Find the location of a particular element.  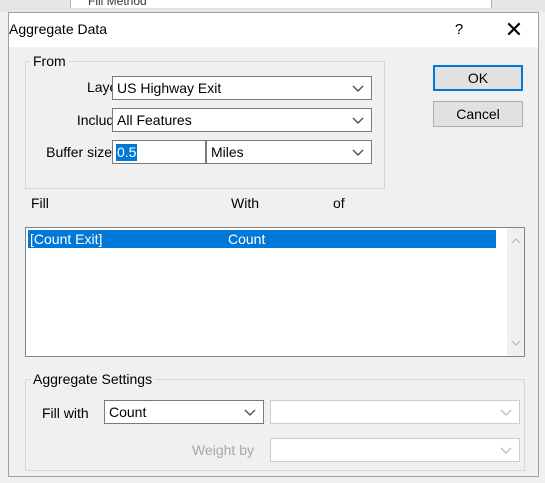

fill-column-header: Fill is located at coordinates (40, 203).